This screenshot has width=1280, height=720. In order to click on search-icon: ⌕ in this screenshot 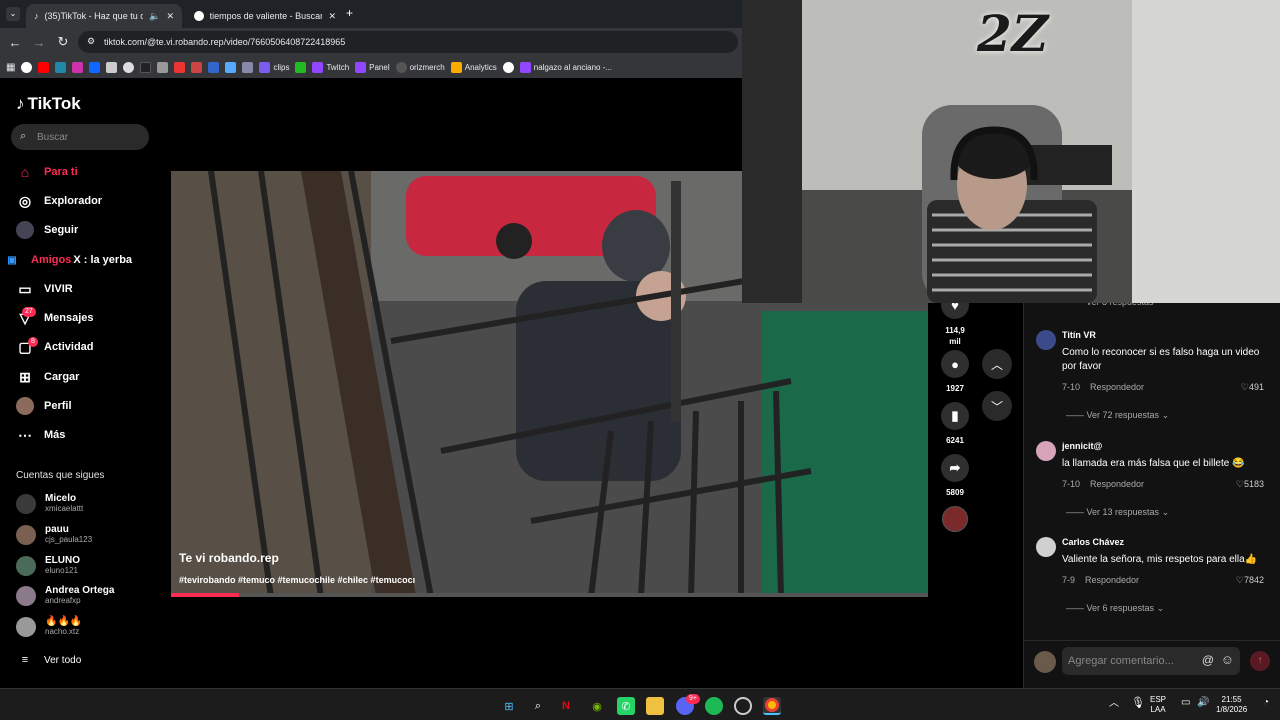, I will do `click(538, 706)`.